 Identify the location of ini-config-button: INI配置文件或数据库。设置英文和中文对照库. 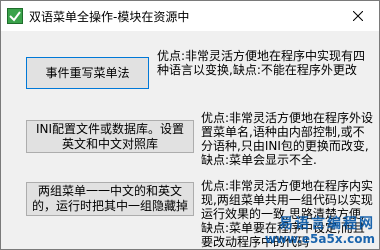
(110, 136).